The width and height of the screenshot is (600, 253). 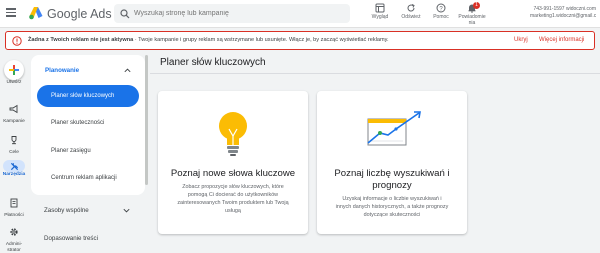 What do you see at coordinates (521, 40) in the screenshot?
I see `hide-link: Ukryj` at bounding box center [521, 40].